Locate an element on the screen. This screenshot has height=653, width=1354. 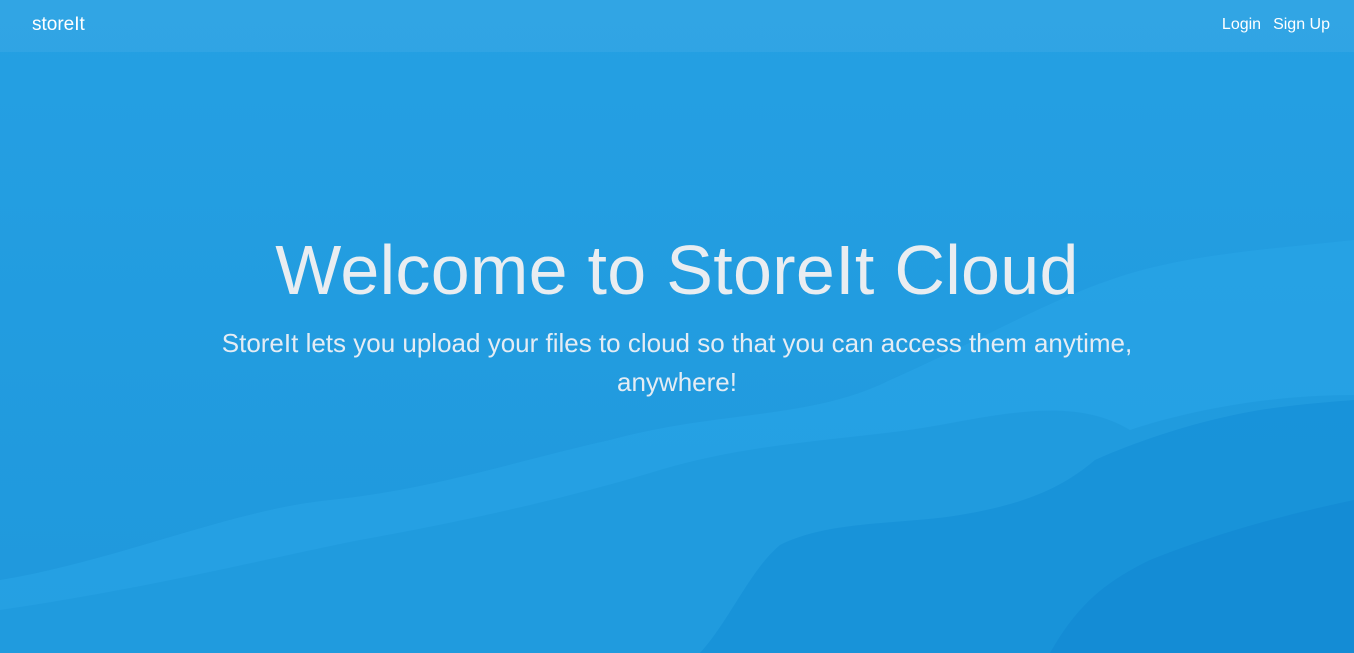
brand-logo-link: storeIt is located at coordinates (58, 25).